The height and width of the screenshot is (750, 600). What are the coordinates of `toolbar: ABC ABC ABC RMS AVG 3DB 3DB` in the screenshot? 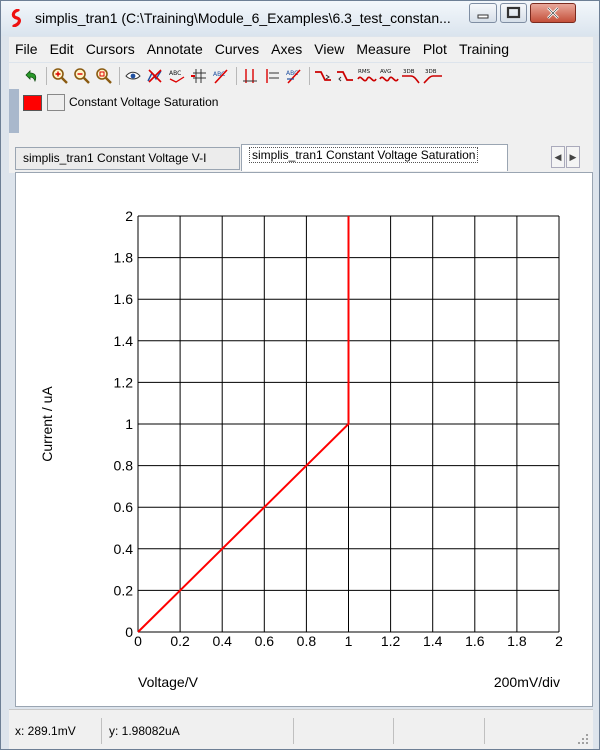 It's located at (301, 76).